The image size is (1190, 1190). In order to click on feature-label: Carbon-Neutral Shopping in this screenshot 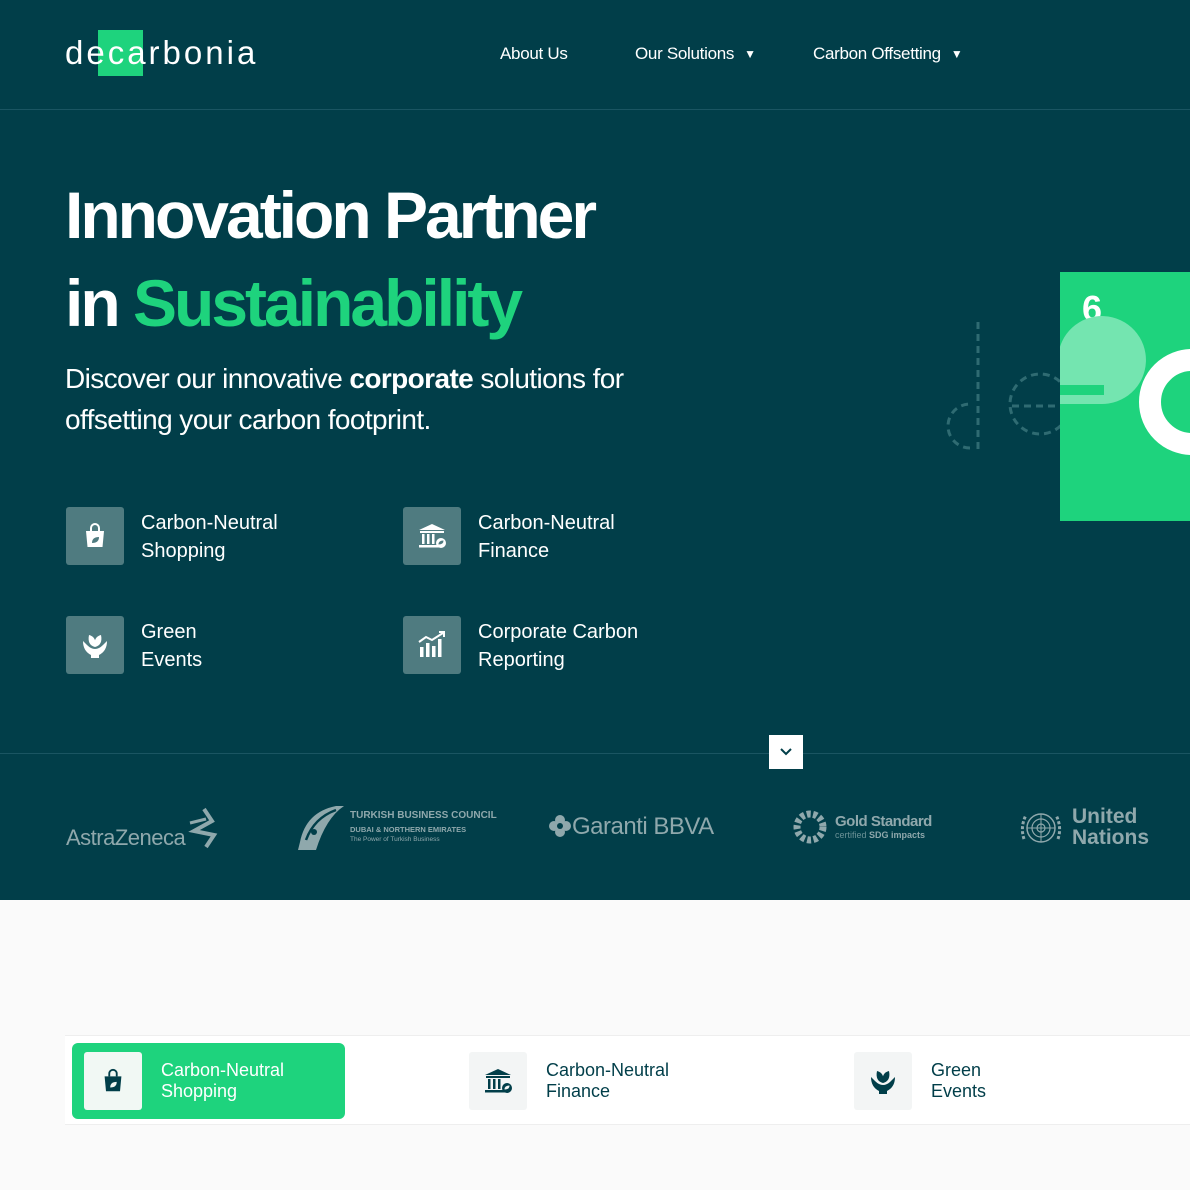, I will do `click(256, 537)`.